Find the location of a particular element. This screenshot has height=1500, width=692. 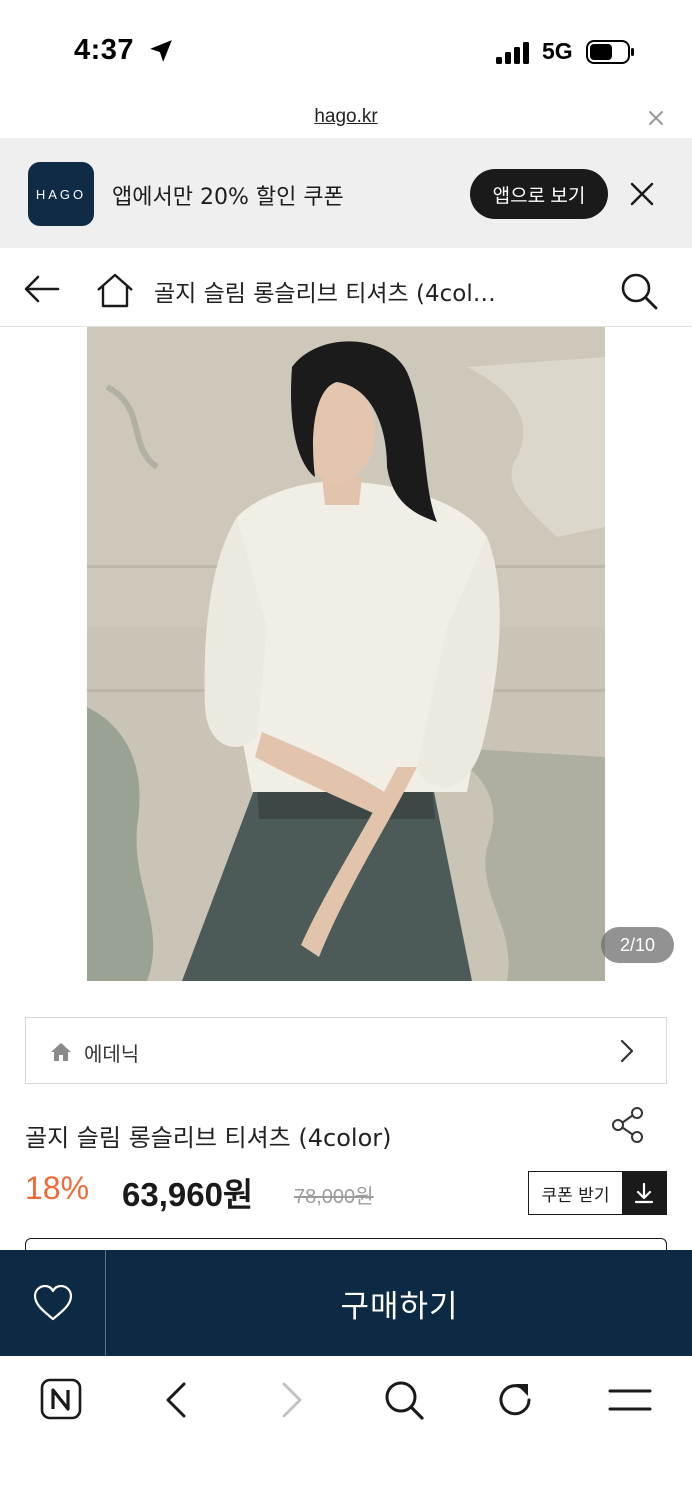

location-arrow-icon is located at coordinates (161, 51).